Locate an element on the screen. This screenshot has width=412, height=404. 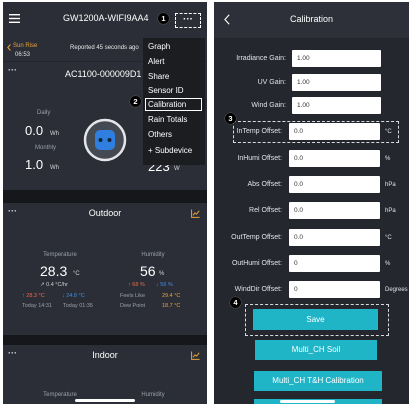
callout-1: 1 is located at coordinates (163, 18).